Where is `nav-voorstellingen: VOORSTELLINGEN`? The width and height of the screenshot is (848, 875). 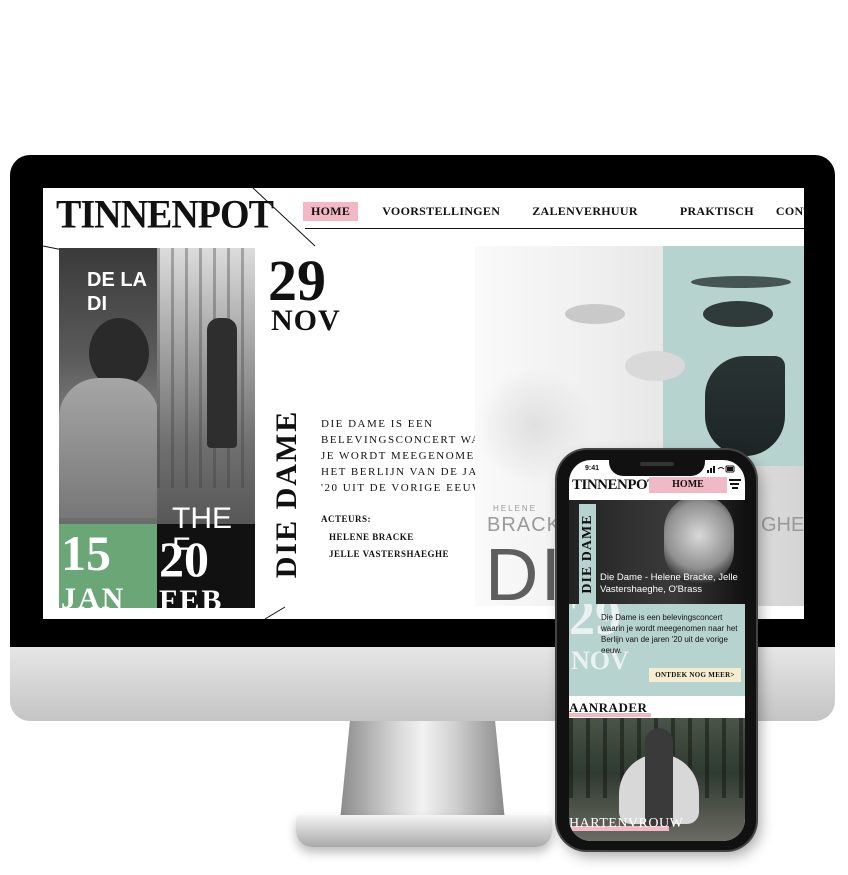 nav-voorstellingen: VOORSTELLINGEN is located at coordinates (441, 211).